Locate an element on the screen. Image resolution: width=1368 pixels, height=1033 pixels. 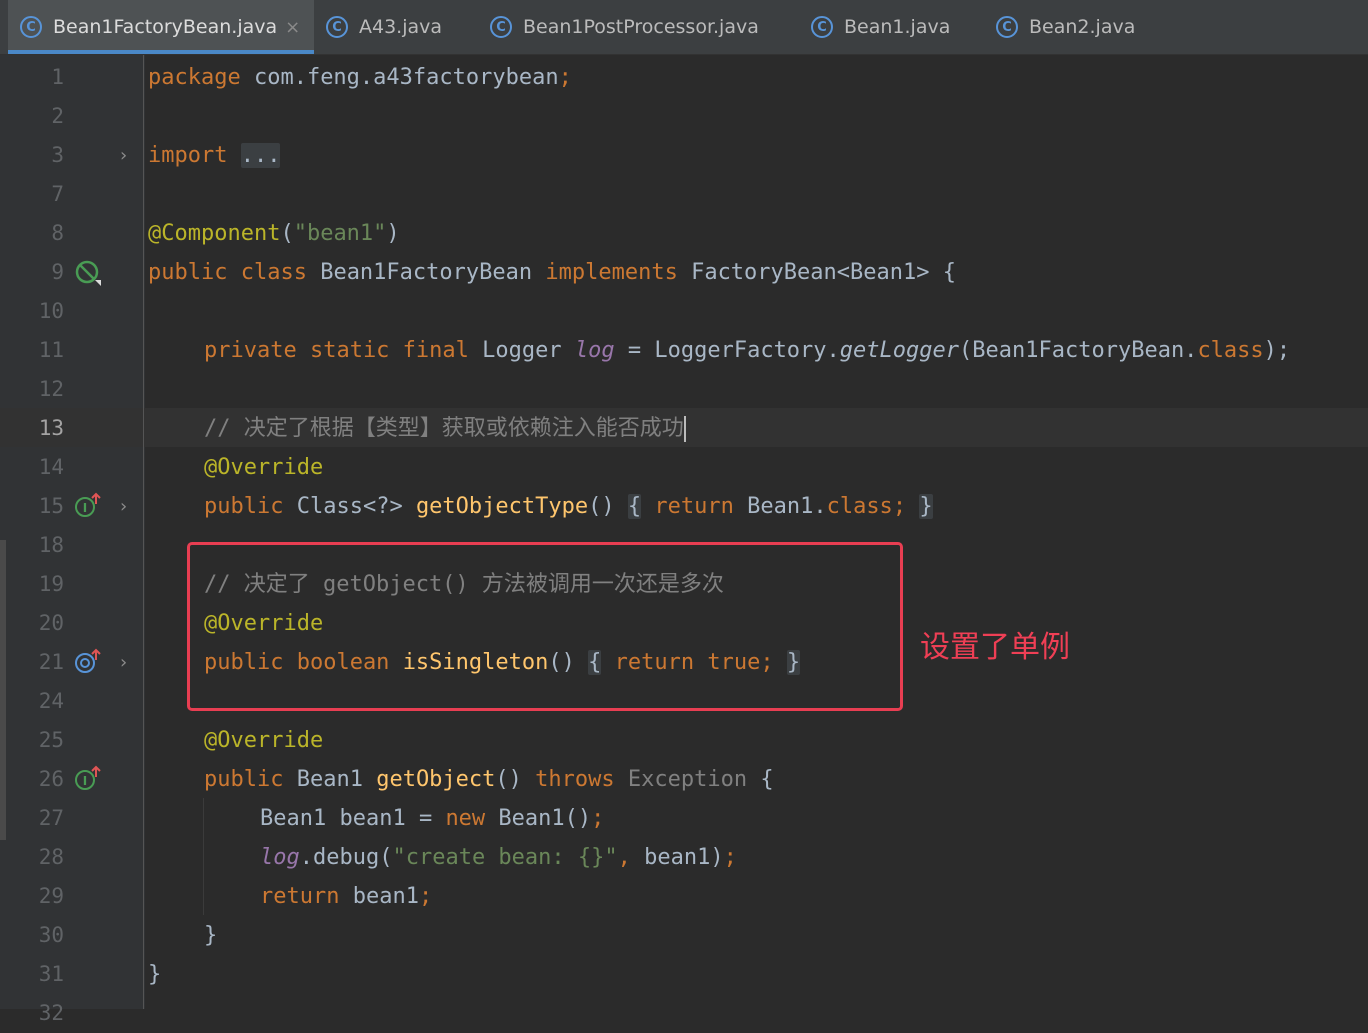
paren: ( is located at coordinates (287, 233).